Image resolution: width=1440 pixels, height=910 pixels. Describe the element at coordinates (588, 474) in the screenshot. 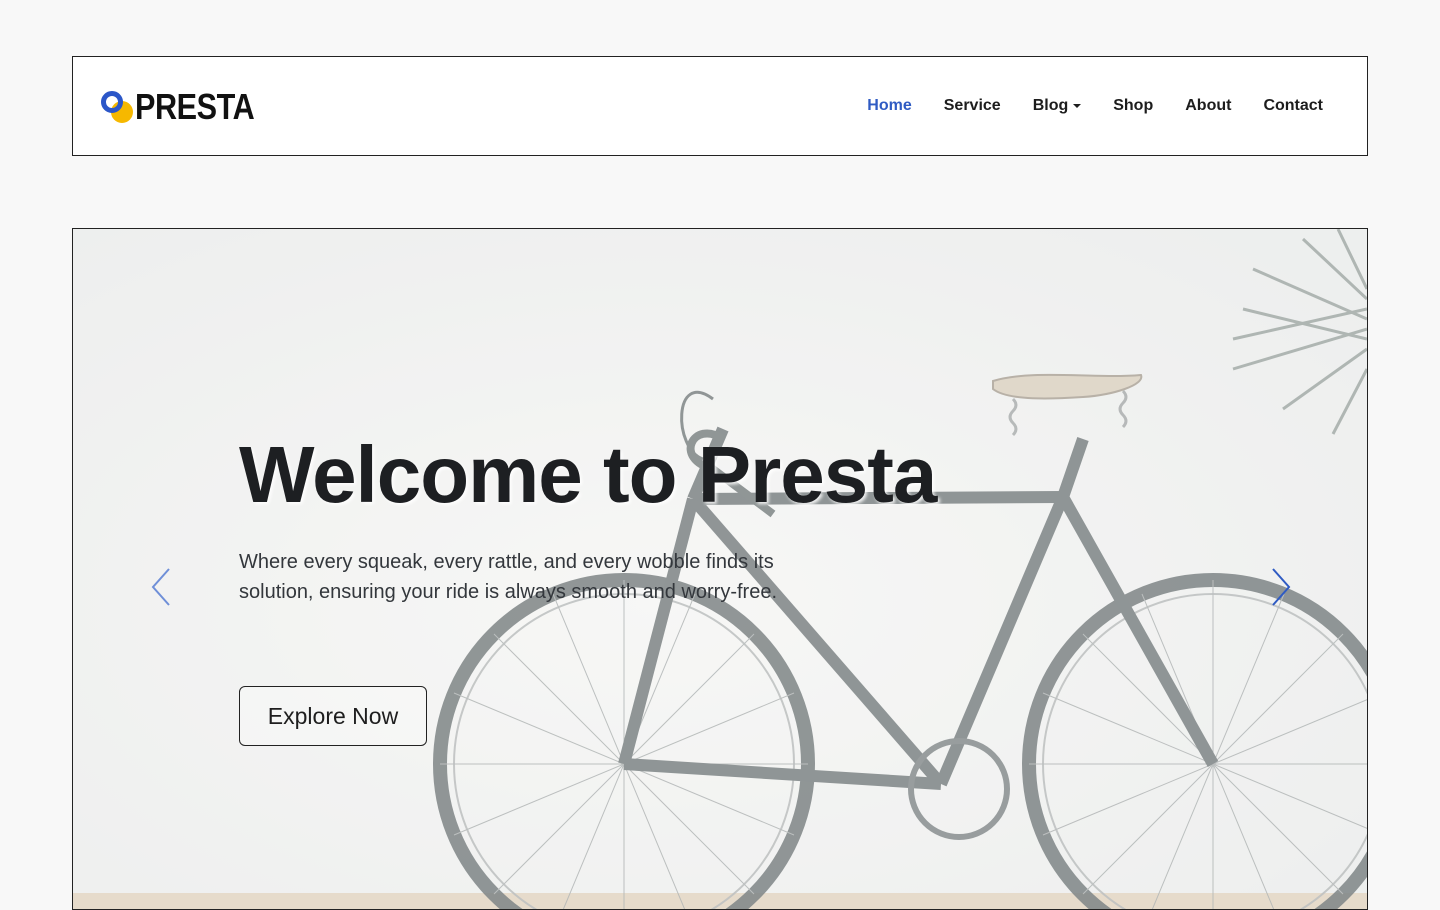

I see `hero-title: Welcome to Presta` at that location.